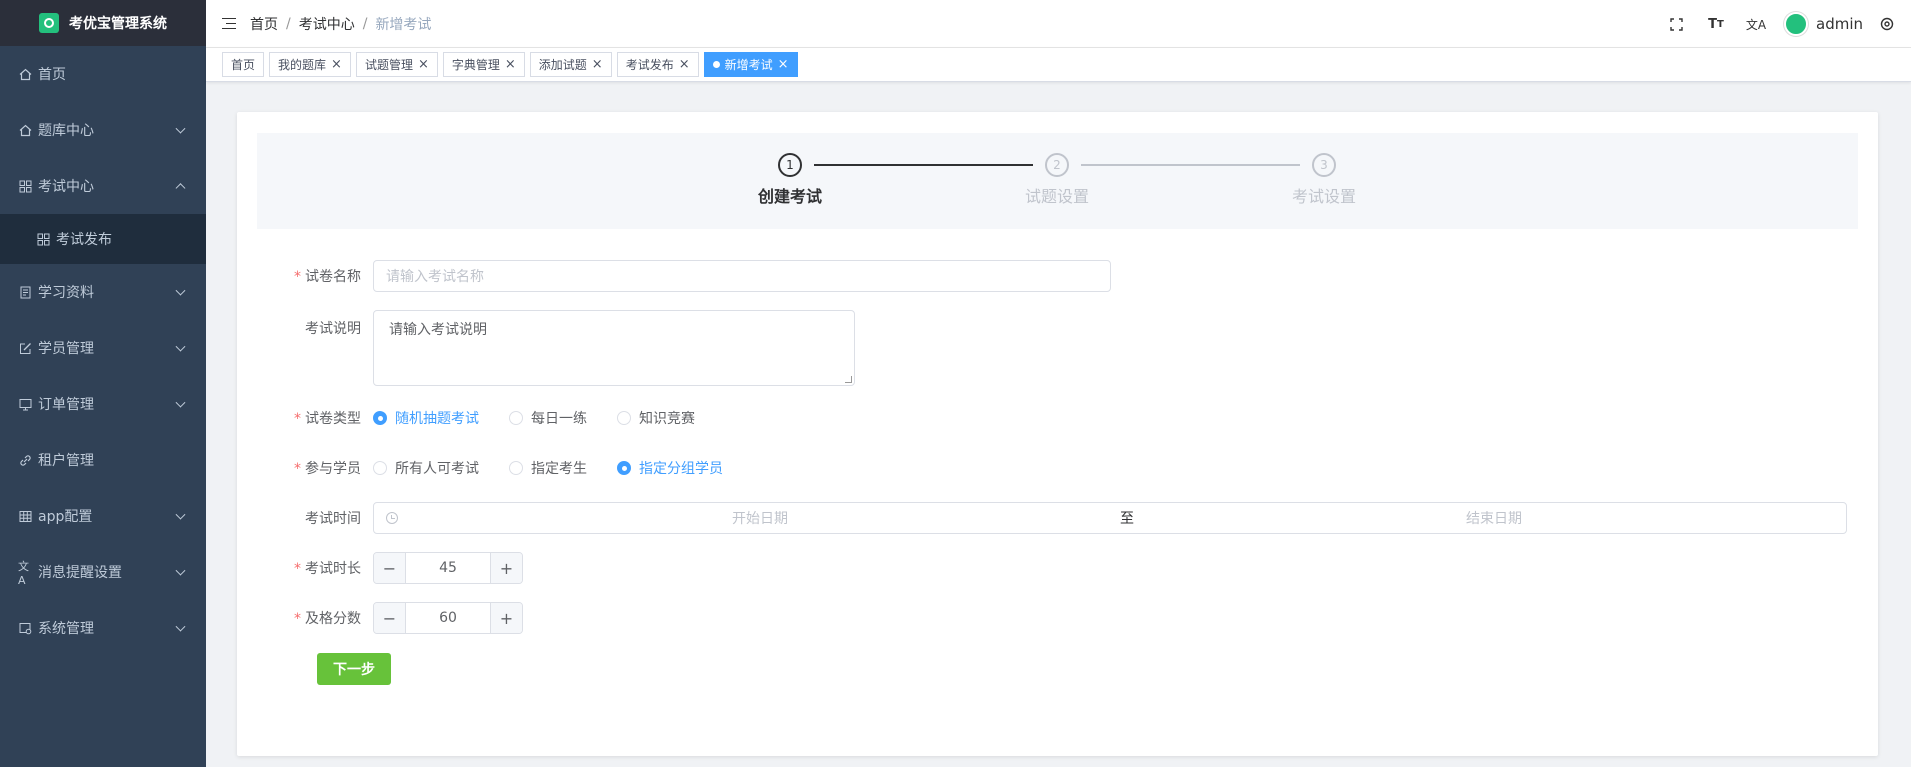  I want to click on fullscreen-icon, so click(1676, 24).